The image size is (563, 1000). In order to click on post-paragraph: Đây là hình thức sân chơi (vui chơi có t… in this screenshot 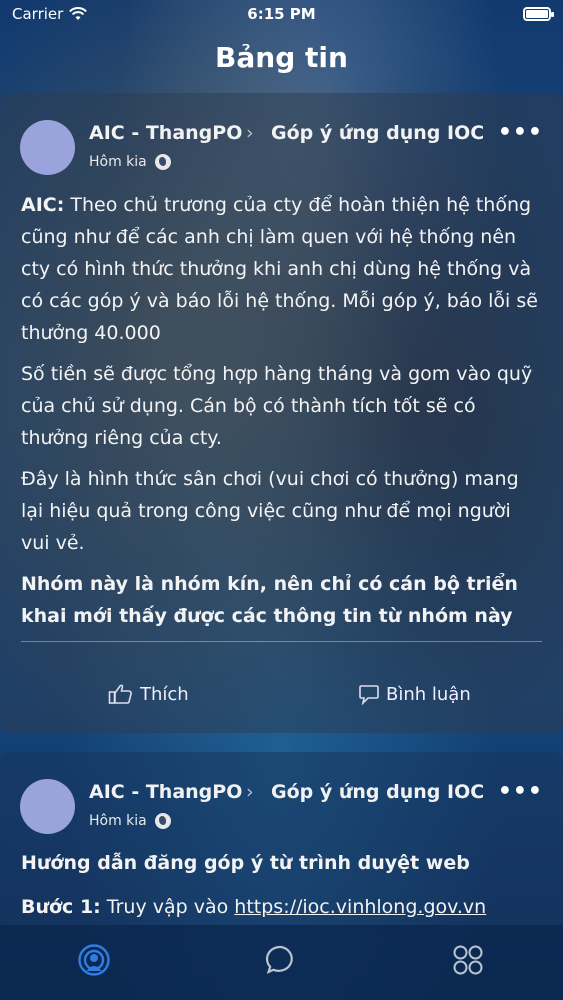, I will do `click(270, 511)`.